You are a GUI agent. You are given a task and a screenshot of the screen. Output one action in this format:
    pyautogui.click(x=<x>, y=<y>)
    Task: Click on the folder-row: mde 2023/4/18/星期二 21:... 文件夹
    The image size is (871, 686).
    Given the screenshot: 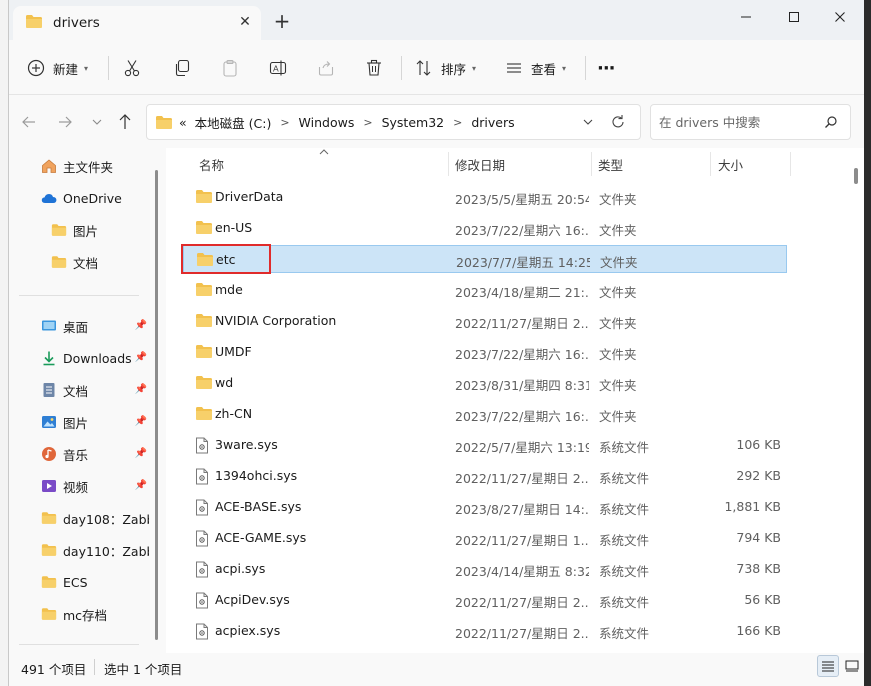 What is the action you would take?
    pyautogui.click(x=485, y=290)
    